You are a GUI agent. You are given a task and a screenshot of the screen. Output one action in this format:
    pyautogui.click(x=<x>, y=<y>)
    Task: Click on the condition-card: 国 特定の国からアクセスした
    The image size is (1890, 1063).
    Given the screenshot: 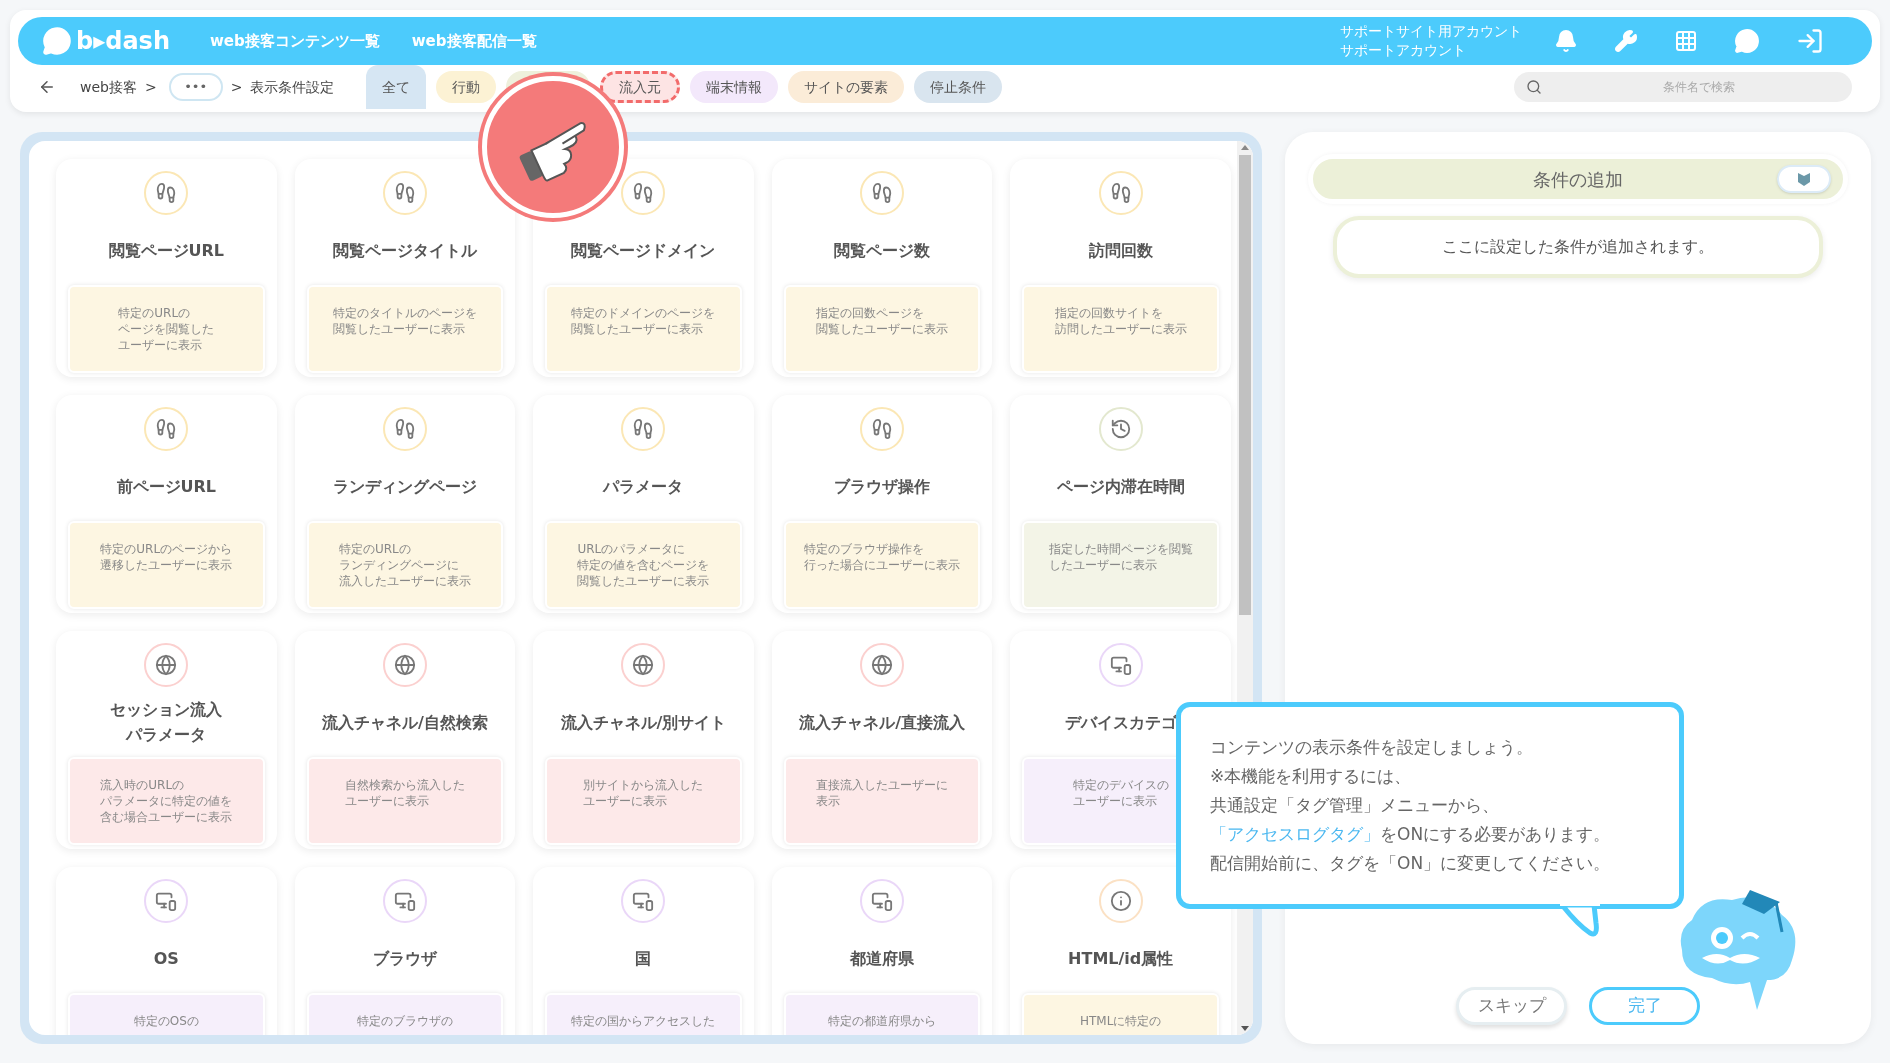 What is the action you would take?
    pyautogui.click(x=643, y=951)
    